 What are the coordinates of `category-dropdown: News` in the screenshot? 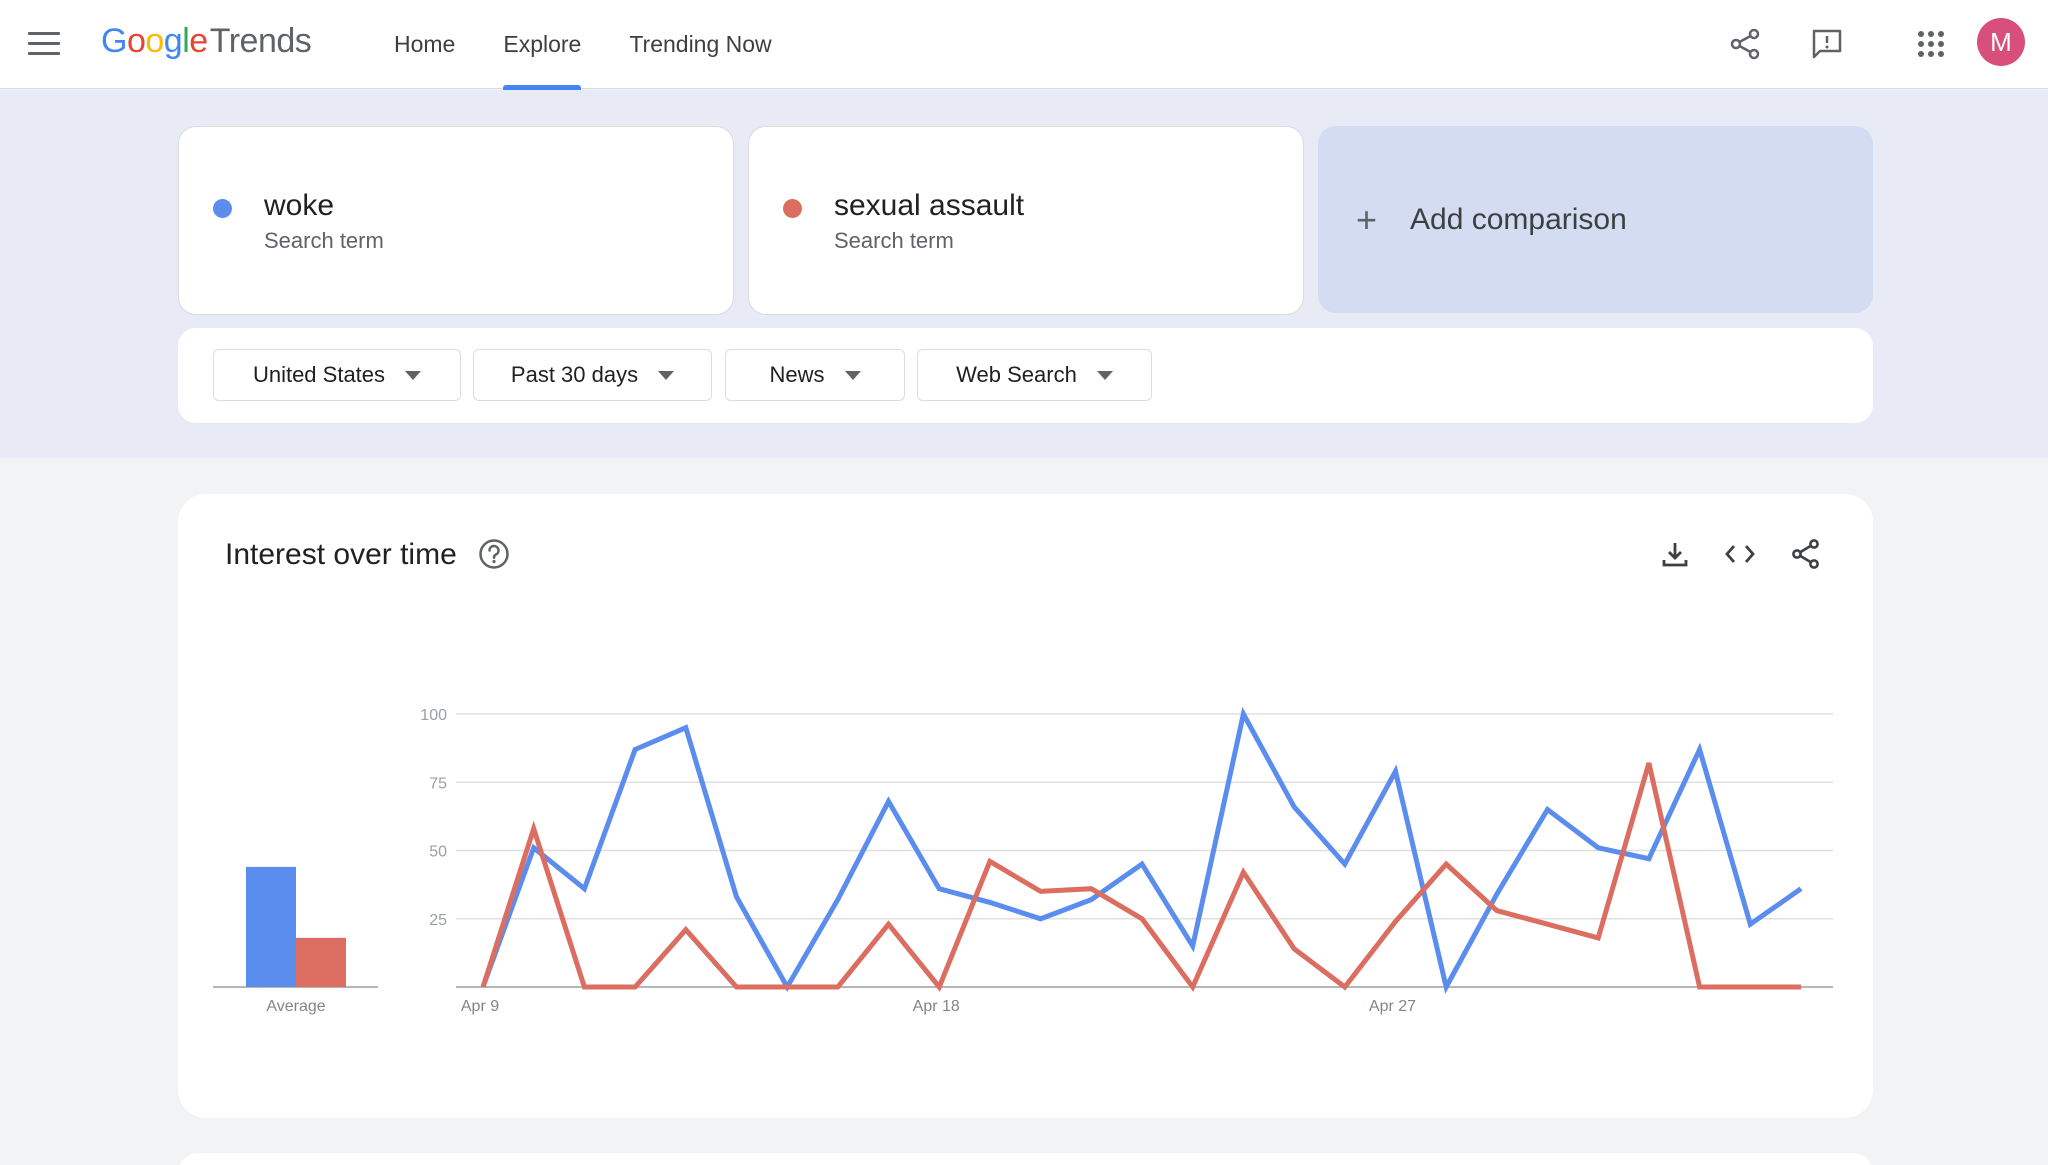 It's located at (815, 375).